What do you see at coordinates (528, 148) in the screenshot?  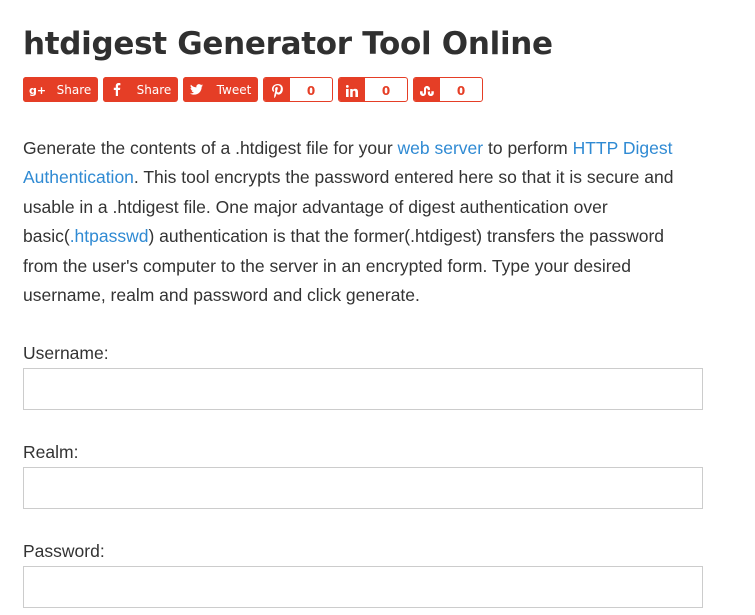 I see `description-text-2: to perform` at bounding box center [528, 148].